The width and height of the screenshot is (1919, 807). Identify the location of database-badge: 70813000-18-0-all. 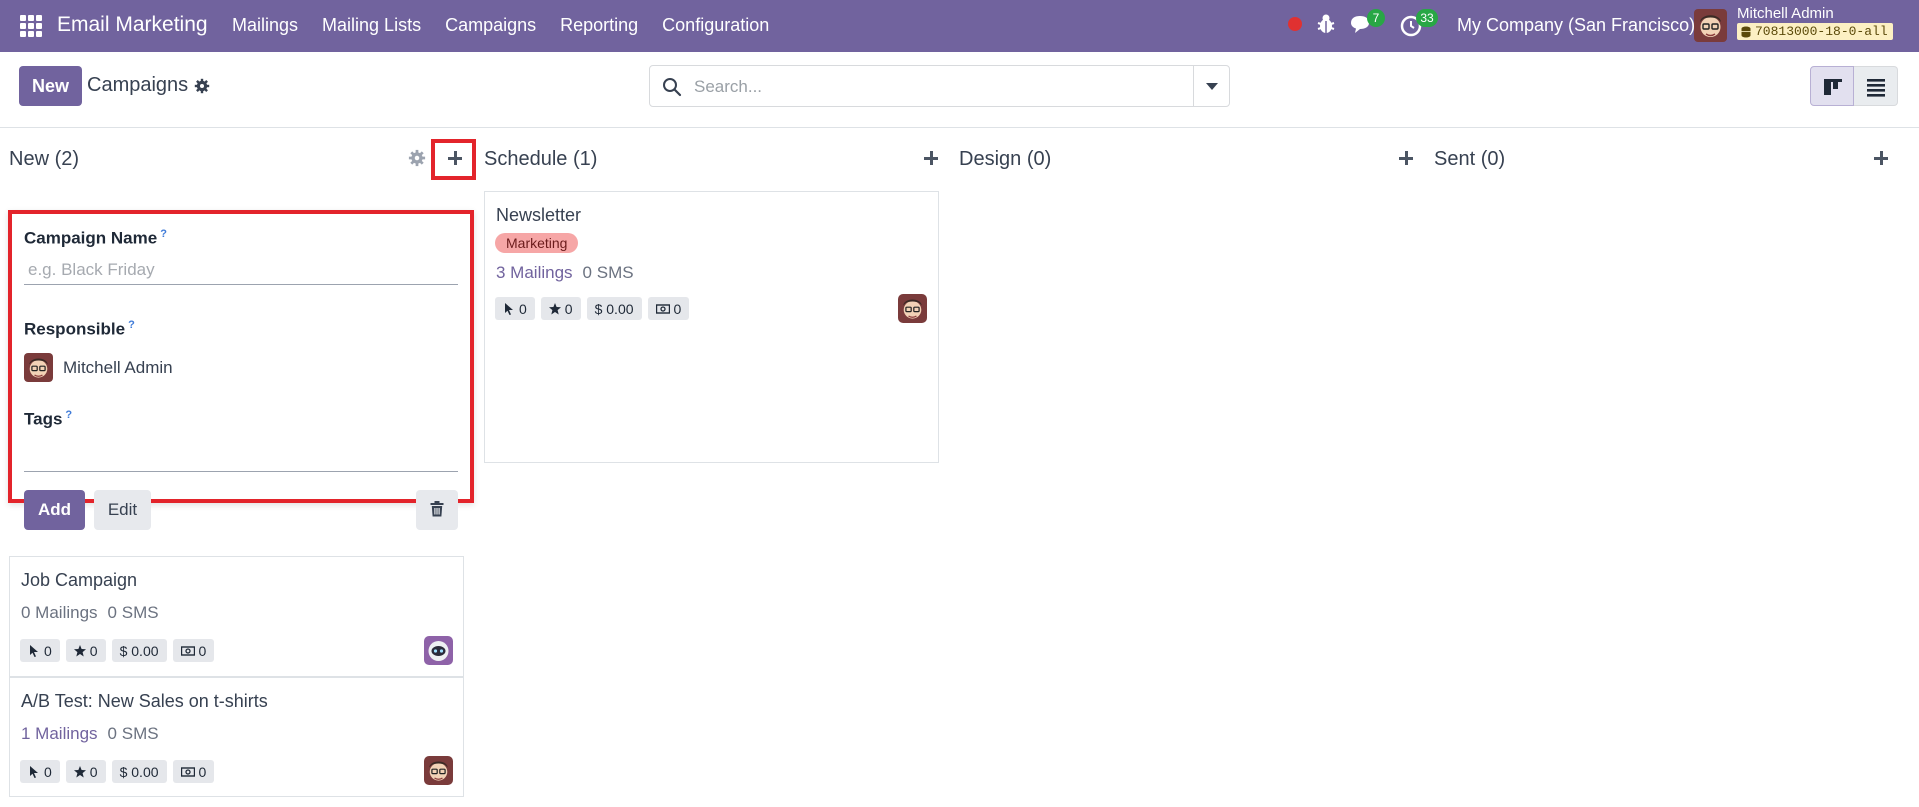
(1815, 31).